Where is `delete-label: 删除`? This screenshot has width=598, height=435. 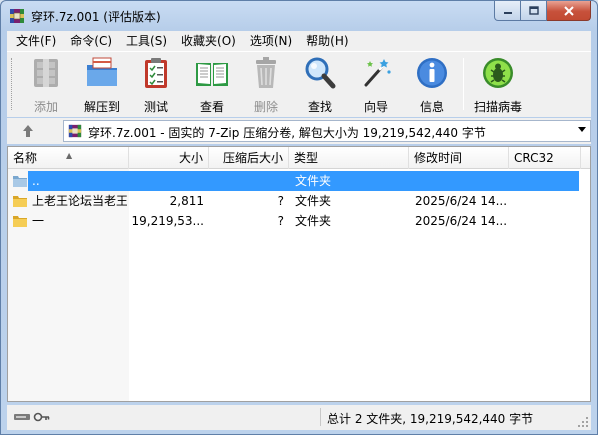
delete-label: 删除 is located at coordinates (265, 107).